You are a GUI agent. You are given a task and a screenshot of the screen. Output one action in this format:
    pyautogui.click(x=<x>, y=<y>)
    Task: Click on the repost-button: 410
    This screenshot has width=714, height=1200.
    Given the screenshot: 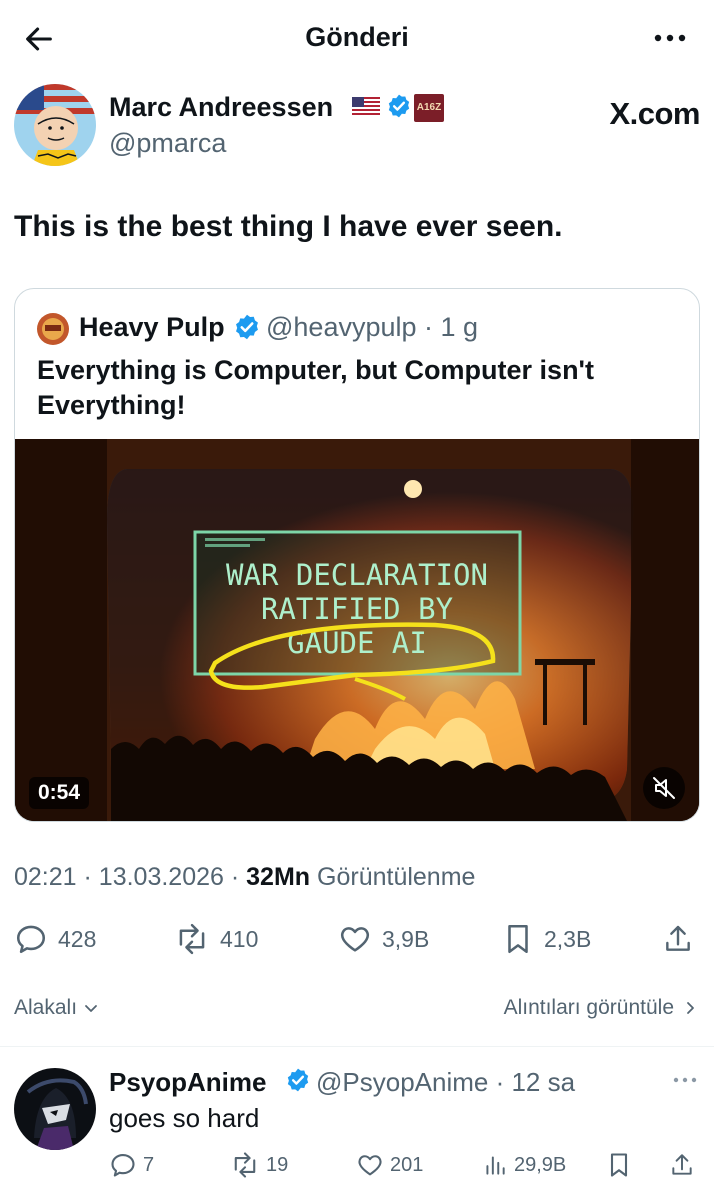 What is the action you would take?
    pyautogui.click(x=216, y=939)
    